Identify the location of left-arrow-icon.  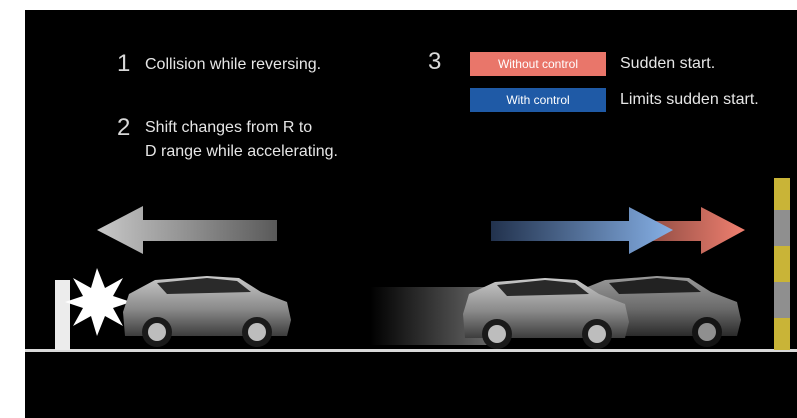
(187, 230).